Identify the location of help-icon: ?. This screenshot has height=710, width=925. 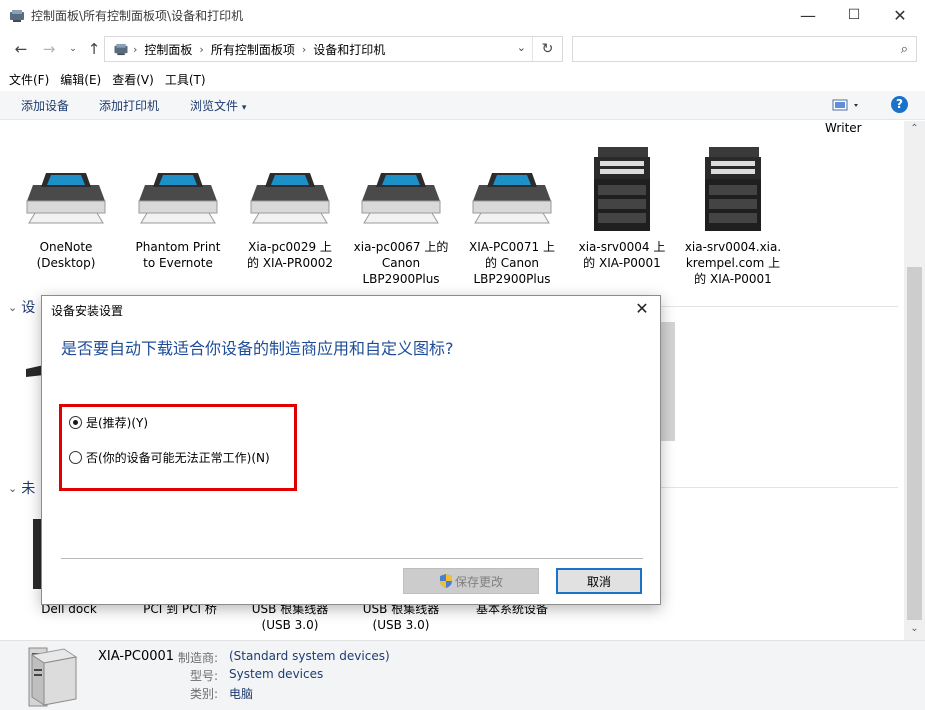
(899, 104).